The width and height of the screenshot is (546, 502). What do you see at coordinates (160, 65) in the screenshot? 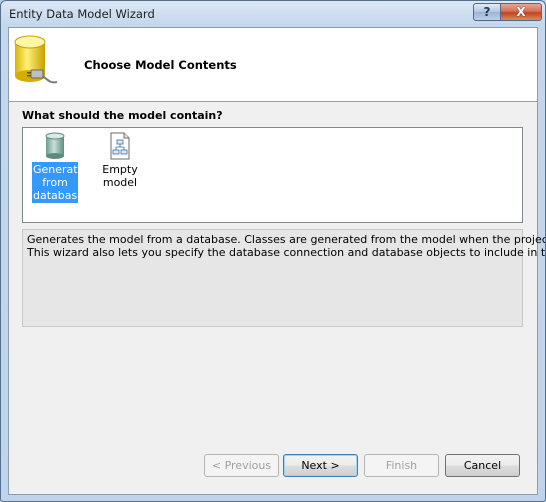
I see `page-title: Choose Model Contents` at bounding box center [160, 65].